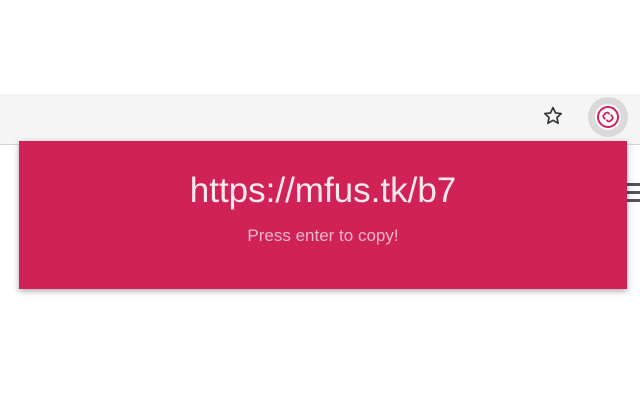 Image resolution: width=640 pixels, height=400 pixels. I want to click on extension-button, so click(608, 117).